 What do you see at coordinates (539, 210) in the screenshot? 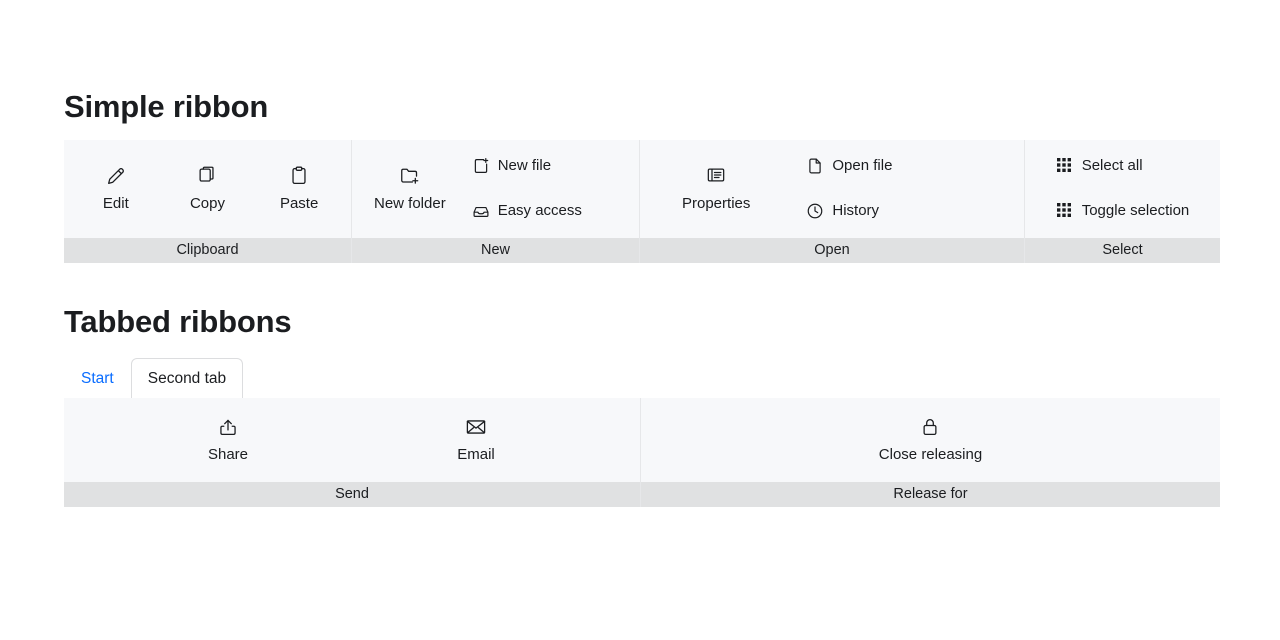
I see `ribbon-button-label: Easy access` at bounding box center [539, 210].